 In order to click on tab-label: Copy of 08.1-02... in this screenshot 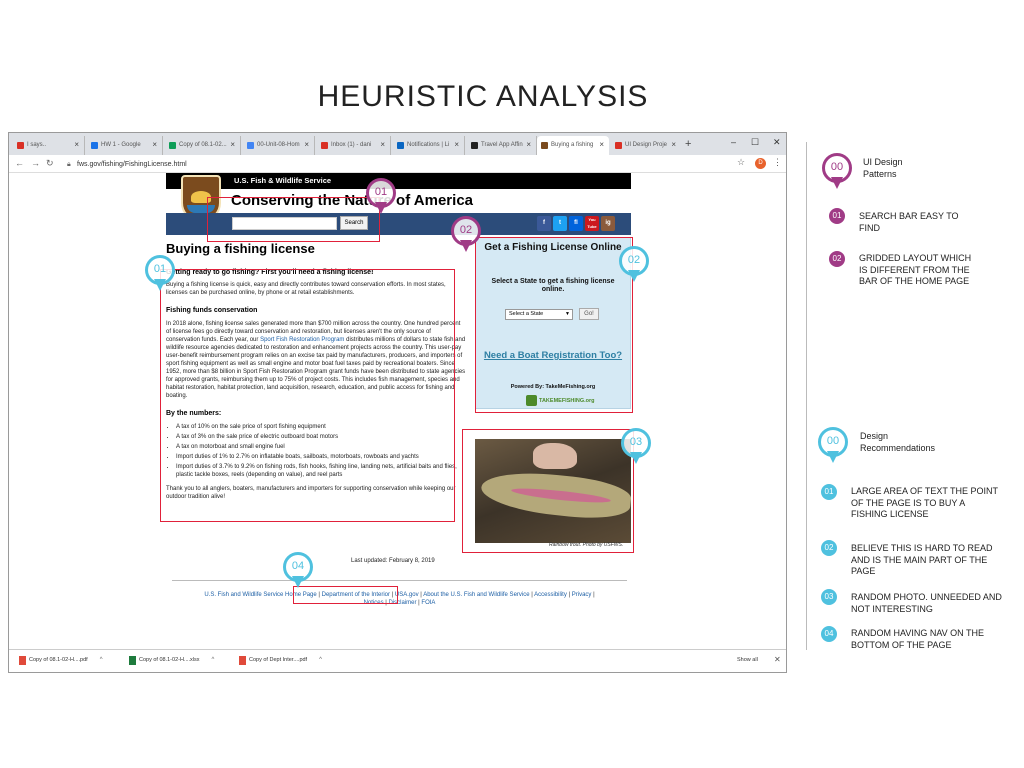, I will do `click(203, 145)`.